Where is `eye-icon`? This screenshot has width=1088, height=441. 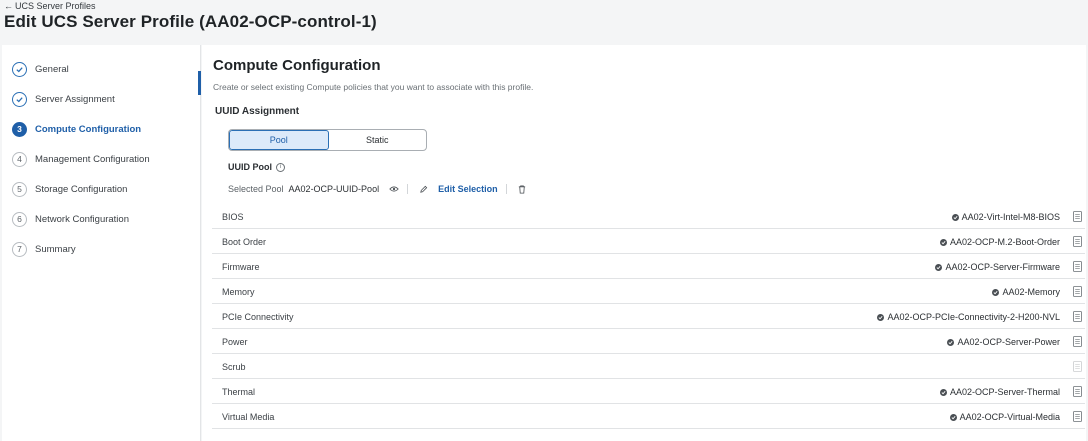 eye-icon is located at coordinates (394, 189).